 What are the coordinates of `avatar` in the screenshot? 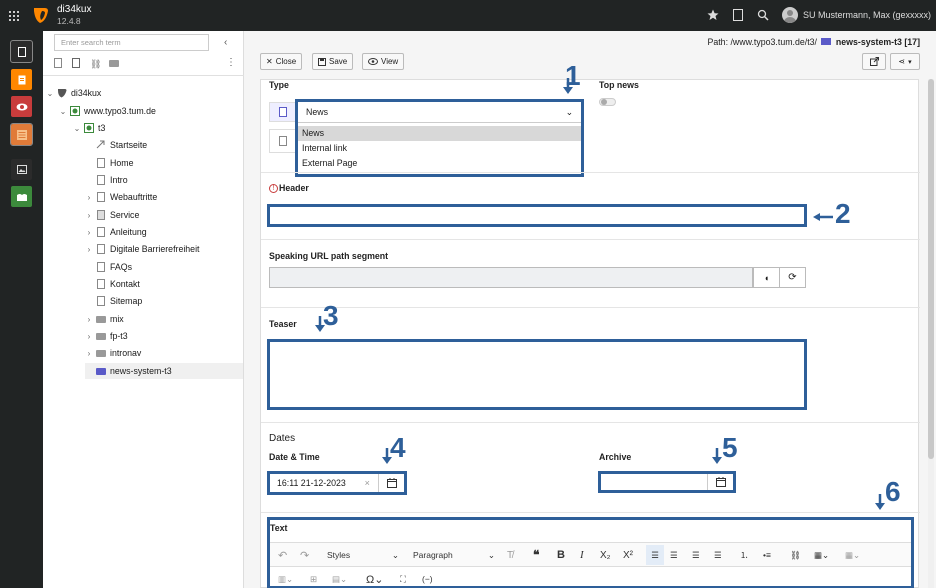 It's located at (790, 15).